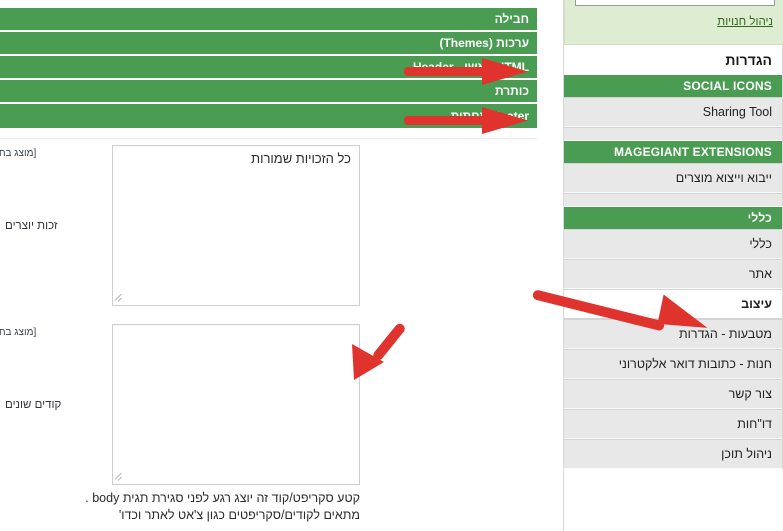  What do you see at coordinates (268, 116) in the screenshot?
I see `section-bar-footer: Footer תחתית` at bounding box center [268, 116].